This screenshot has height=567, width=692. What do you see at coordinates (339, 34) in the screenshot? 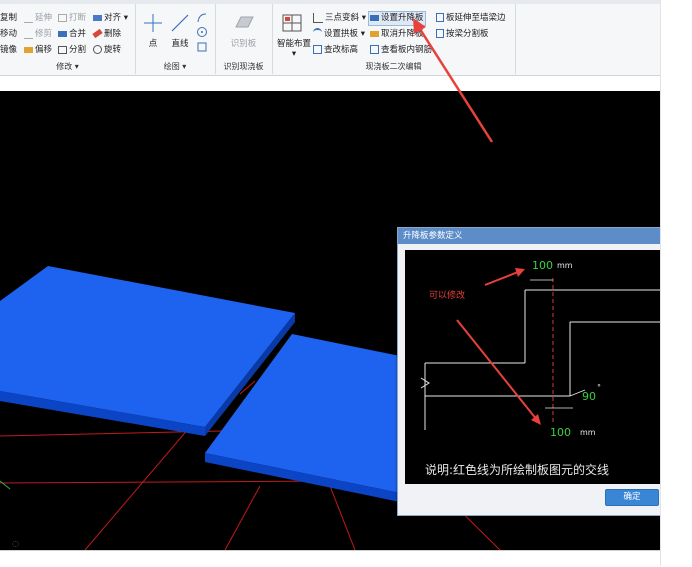
I see `set-arch-slab-button: 设置拱板 ▾` at bounding box center [339, 34].